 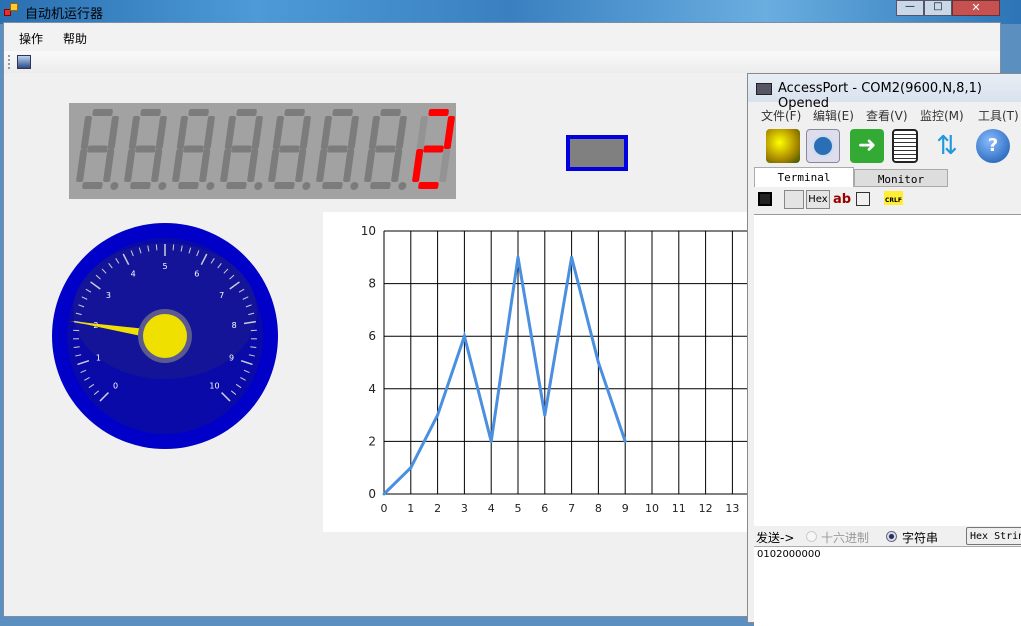 What do you see at coordinates (75, 38) in the screenshot?
I see `menu-help: 帮助` at bounding box center [75, 38].